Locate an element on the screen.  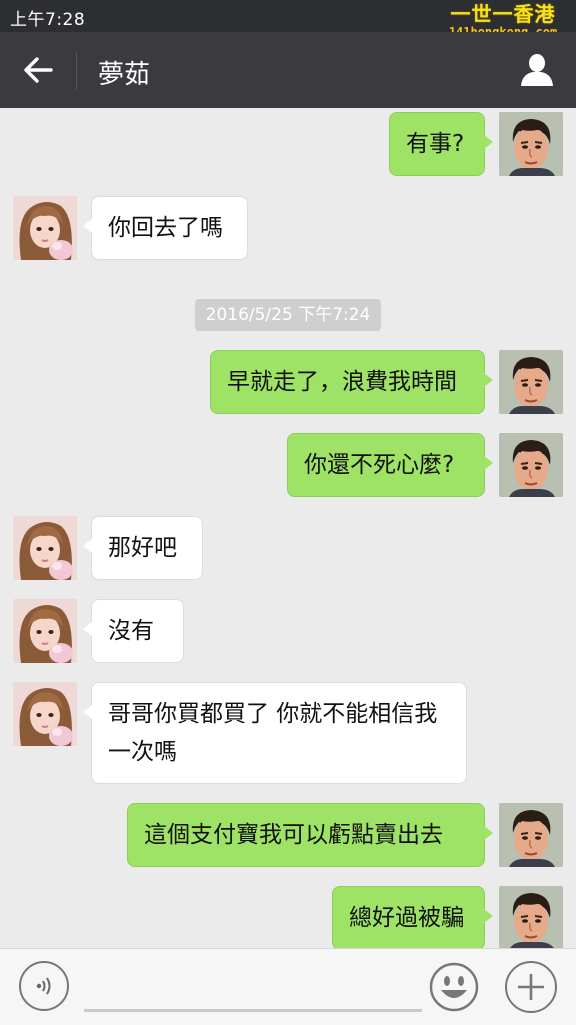
voice-button is located at coordinates (44, 986).